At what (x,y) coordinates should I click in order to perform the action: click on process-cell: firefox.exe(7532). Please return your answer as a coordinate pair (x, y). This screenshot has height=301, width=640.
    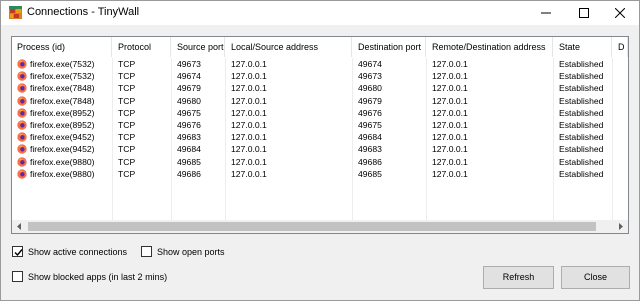
    Looking at the image, I should click on (62, 64).